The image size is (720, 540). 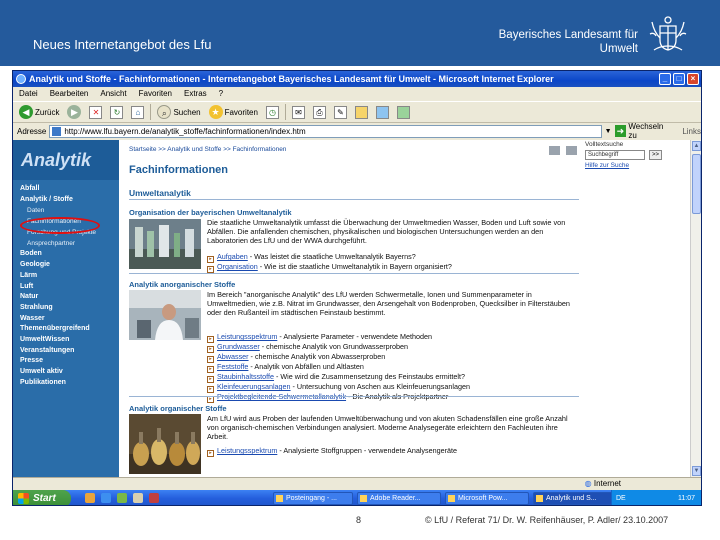 I want to click on page-favicon, so click(x=57, y=131).